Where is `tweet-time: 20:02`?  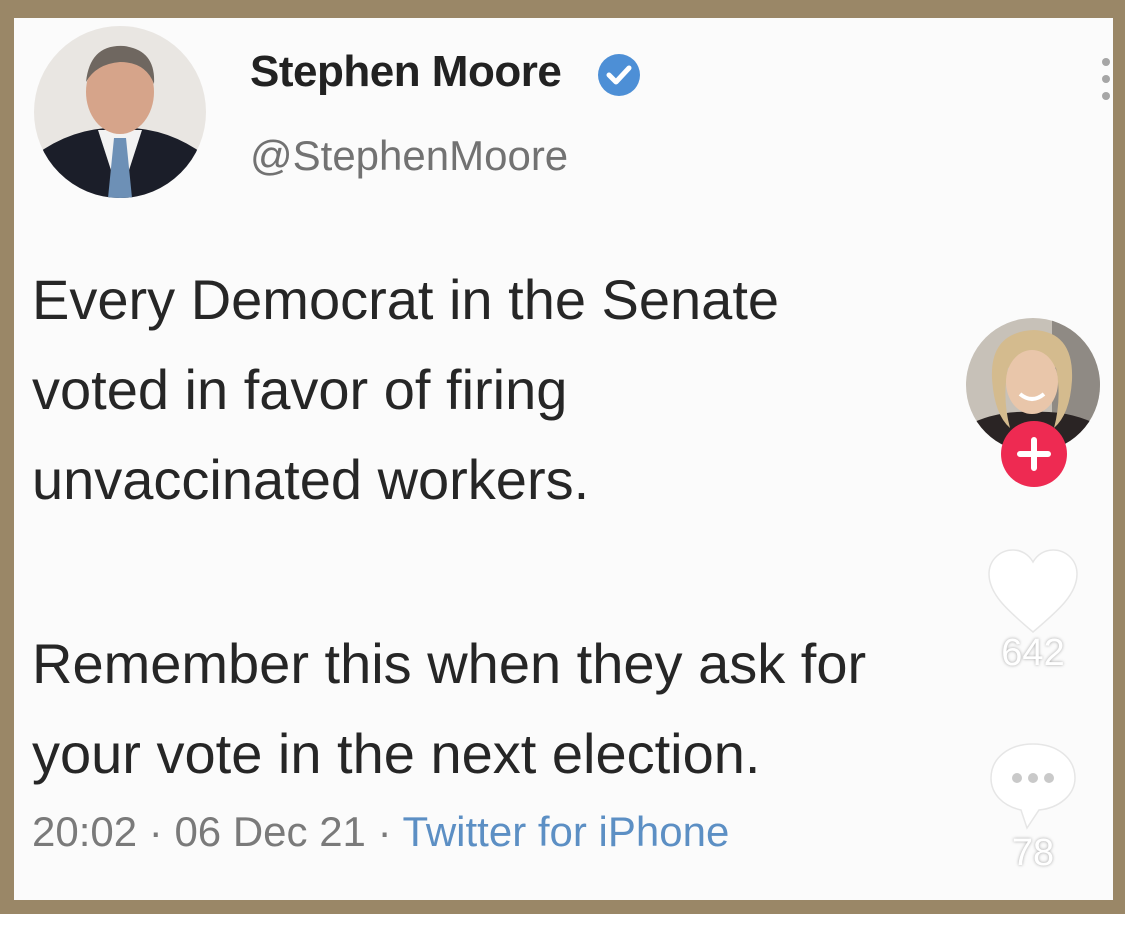
tweet-time: 20:02 is located at coordinates (85, 831).